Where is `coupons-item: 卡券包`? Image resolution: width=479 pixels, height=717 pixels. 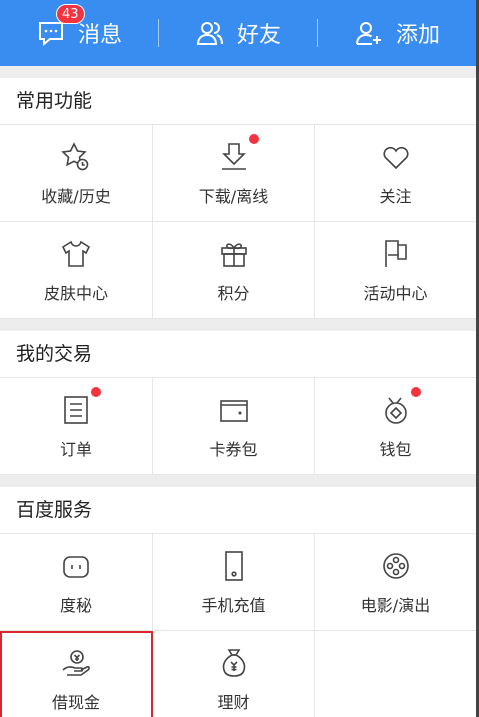 coupons-item: 卡券包 is located at coordinates (234, 426).